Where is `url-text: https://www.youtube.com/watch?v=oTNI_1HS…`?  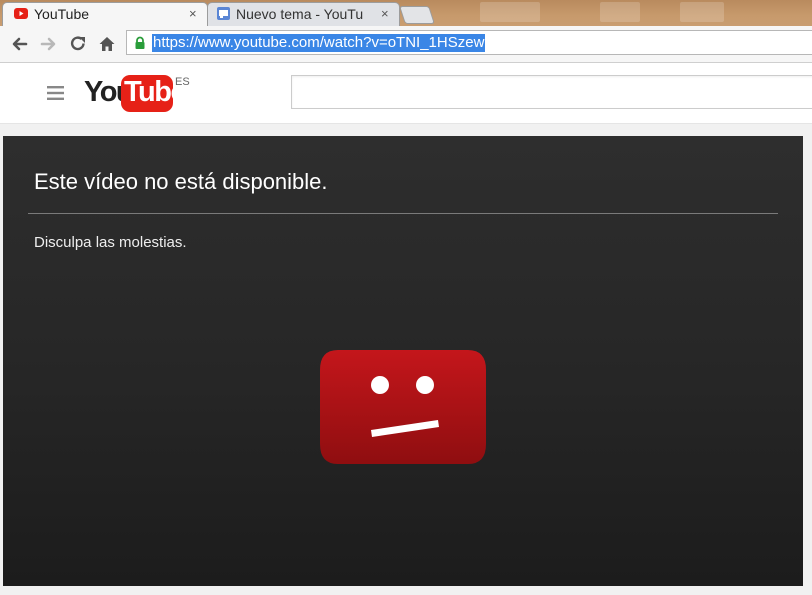
url-text: https://www.youtube.com/watch?v=oTNI_1HS… is located at coordinates (319, 43).